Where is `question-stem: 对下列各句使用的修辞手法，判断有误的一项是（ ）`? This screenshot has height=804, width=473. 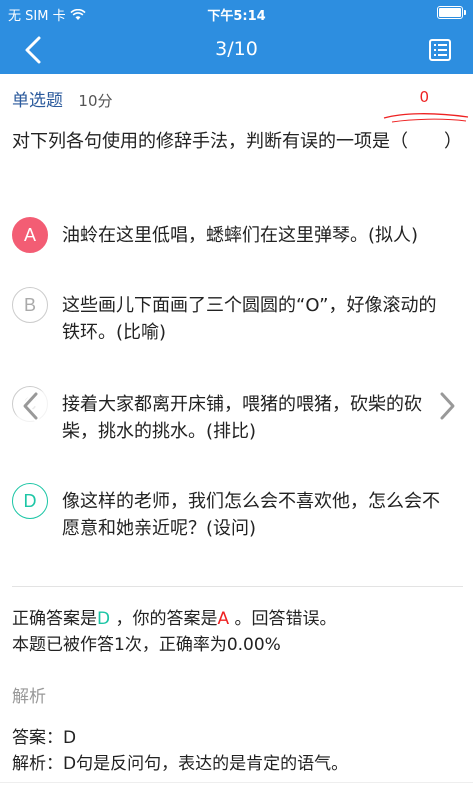 question-stem: 对下列各句使用的修辞手法，判断有误的一项是（ ） is located at coordinates (237, 141).